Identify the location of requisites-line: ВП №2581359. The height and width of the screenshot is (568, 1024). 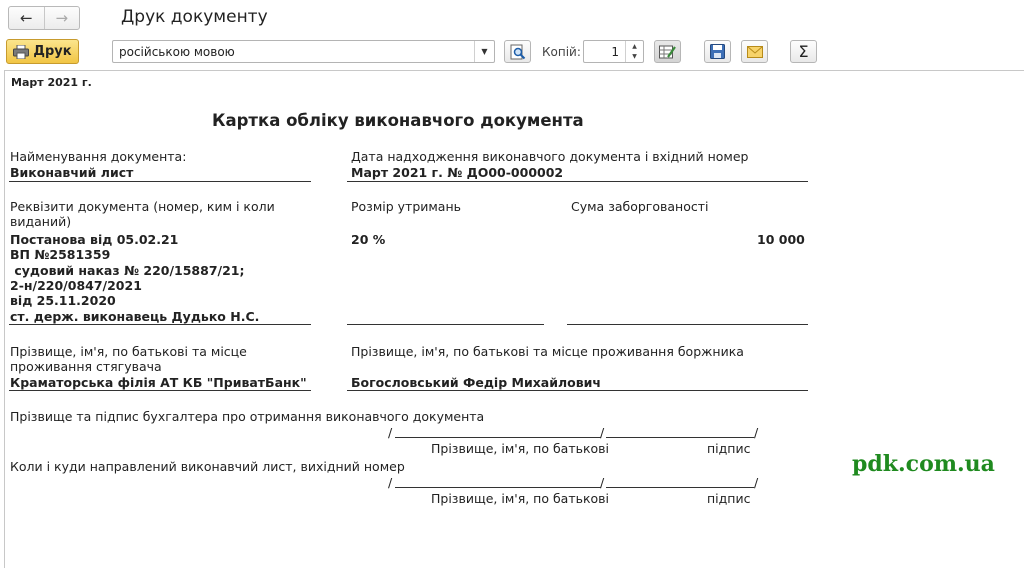
(60, 254).